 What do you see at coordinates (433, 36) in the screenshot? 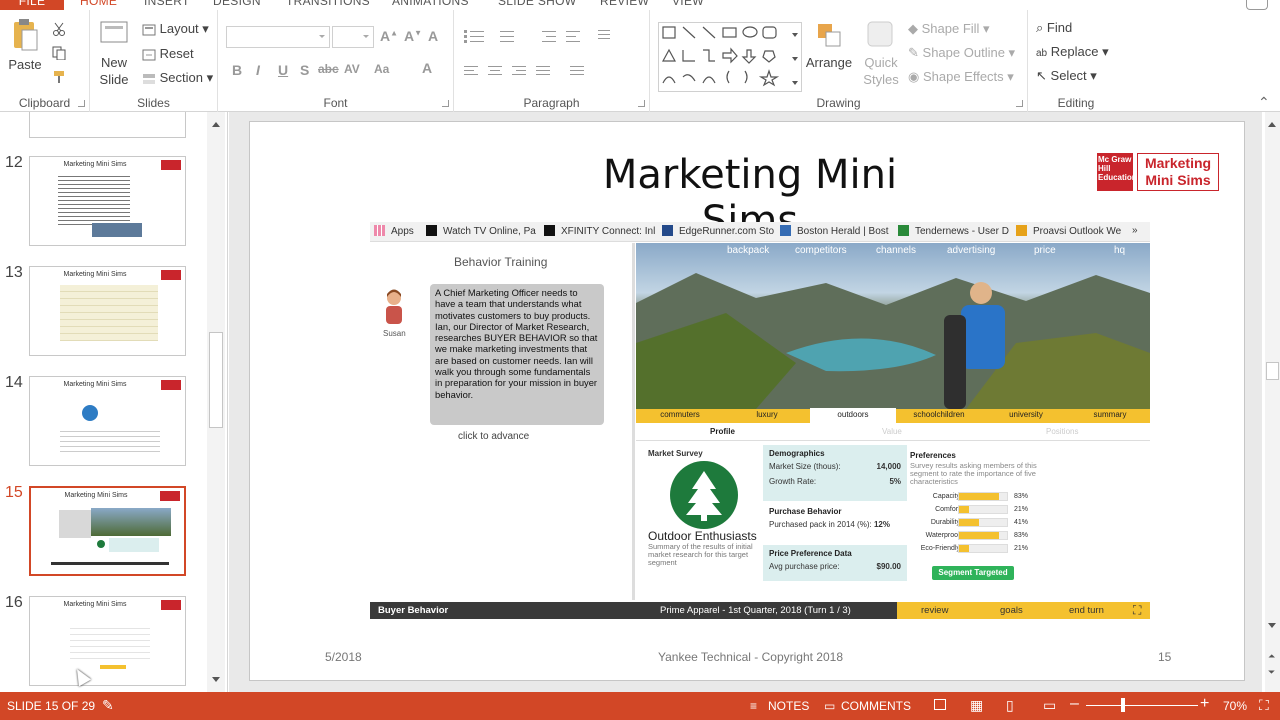
I see `clear-format-icon: A` at bounding box center [433, 36].